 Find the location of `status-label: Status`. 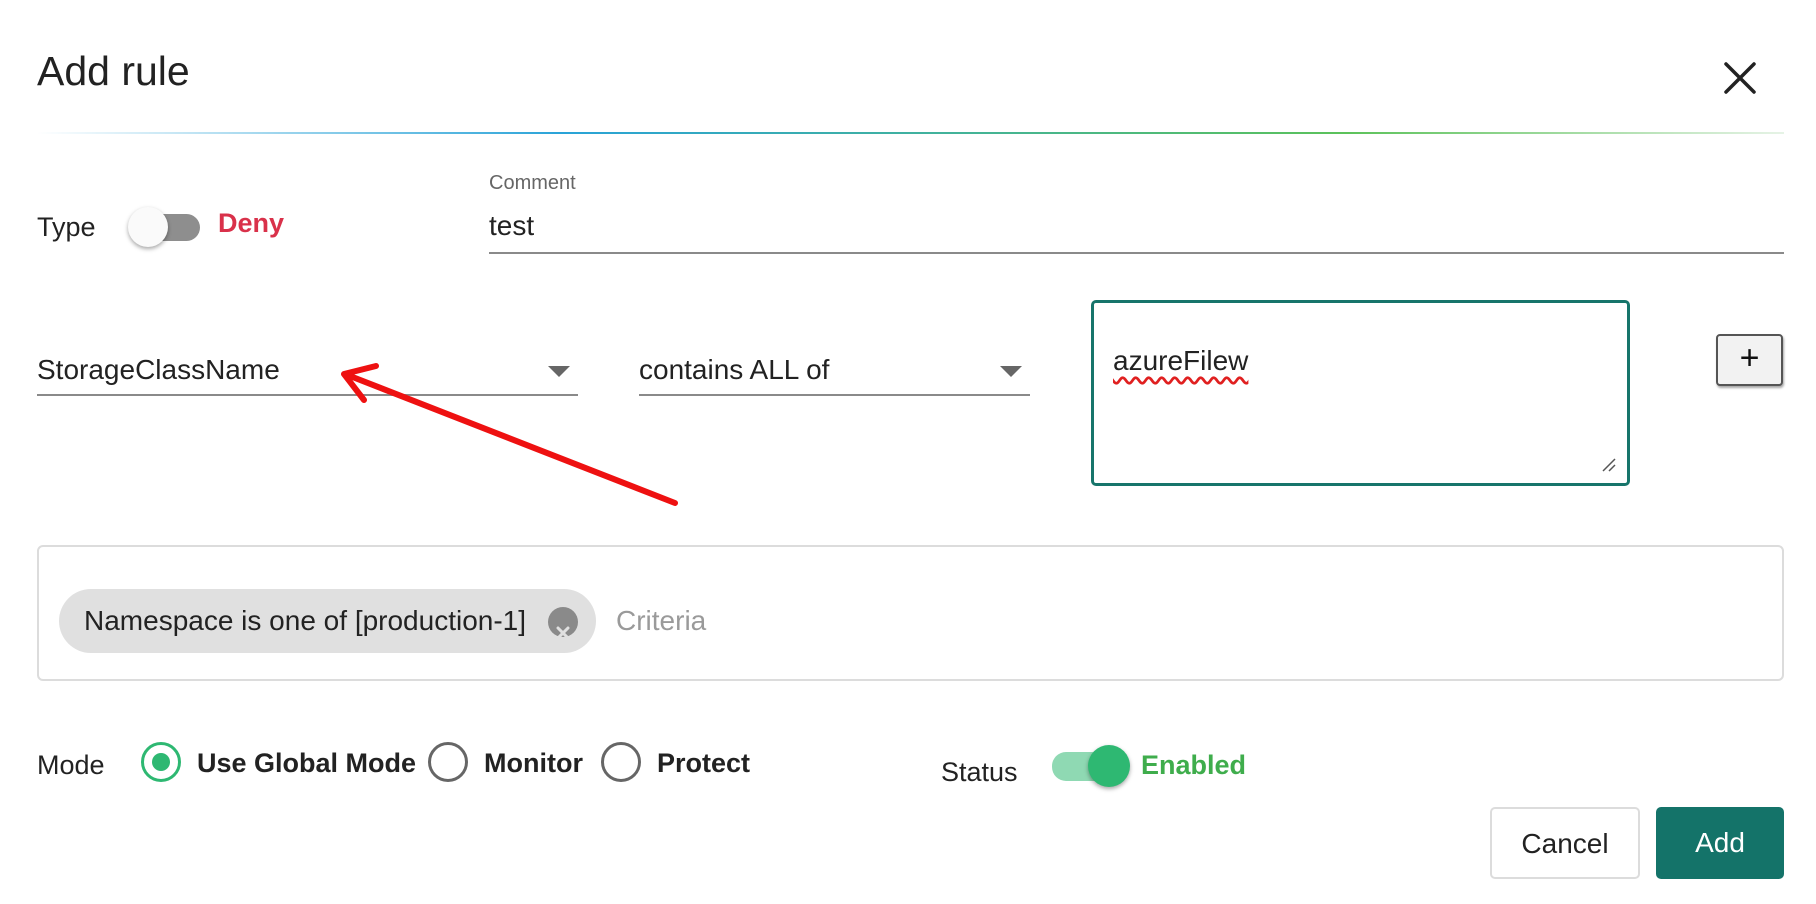

status-label: Status is located at coordinates (979, 772).